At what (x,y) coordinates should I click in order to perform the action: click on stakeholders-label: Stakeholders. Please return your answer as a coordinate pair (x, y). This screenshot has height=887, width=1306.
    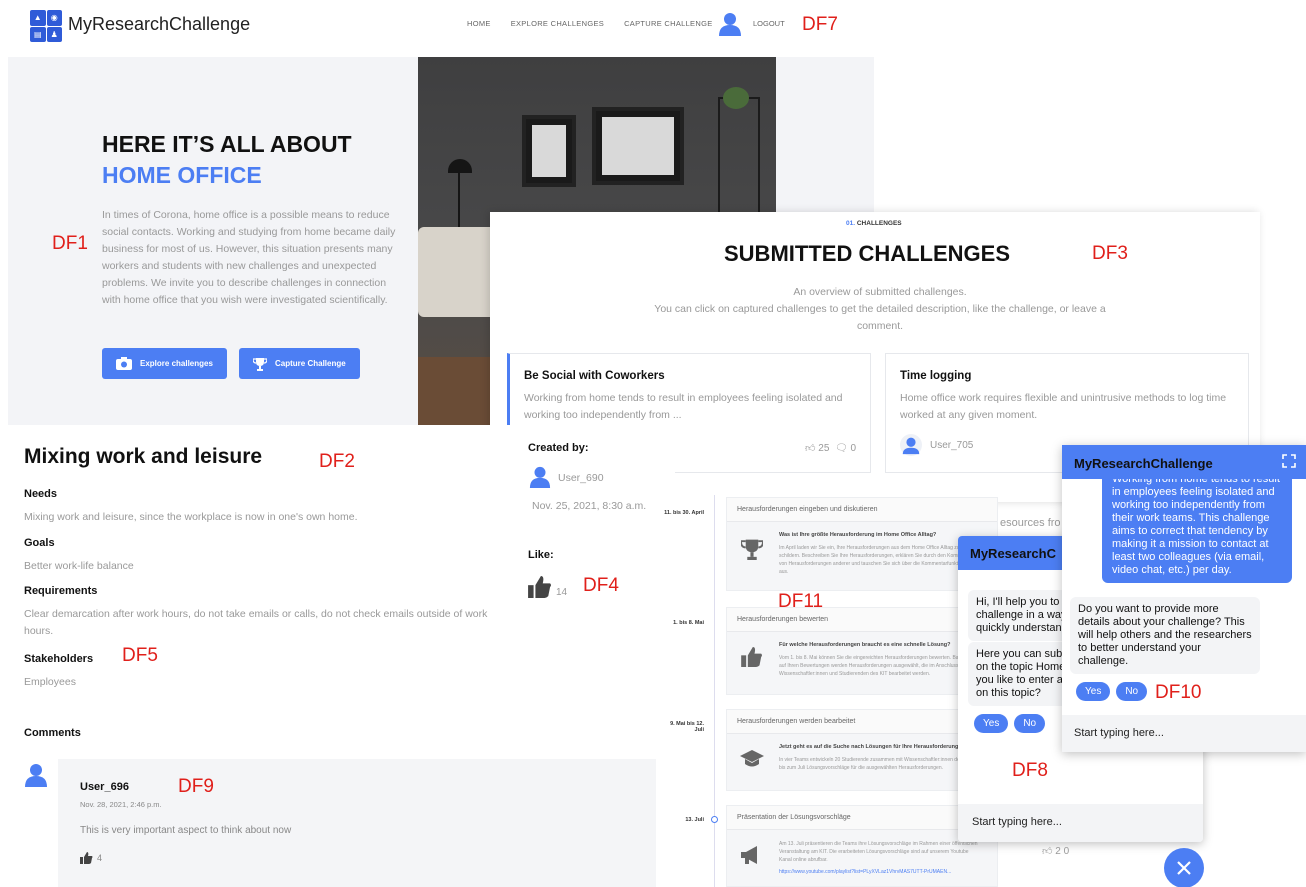
    Looking at the image, I should click on (59, 659).